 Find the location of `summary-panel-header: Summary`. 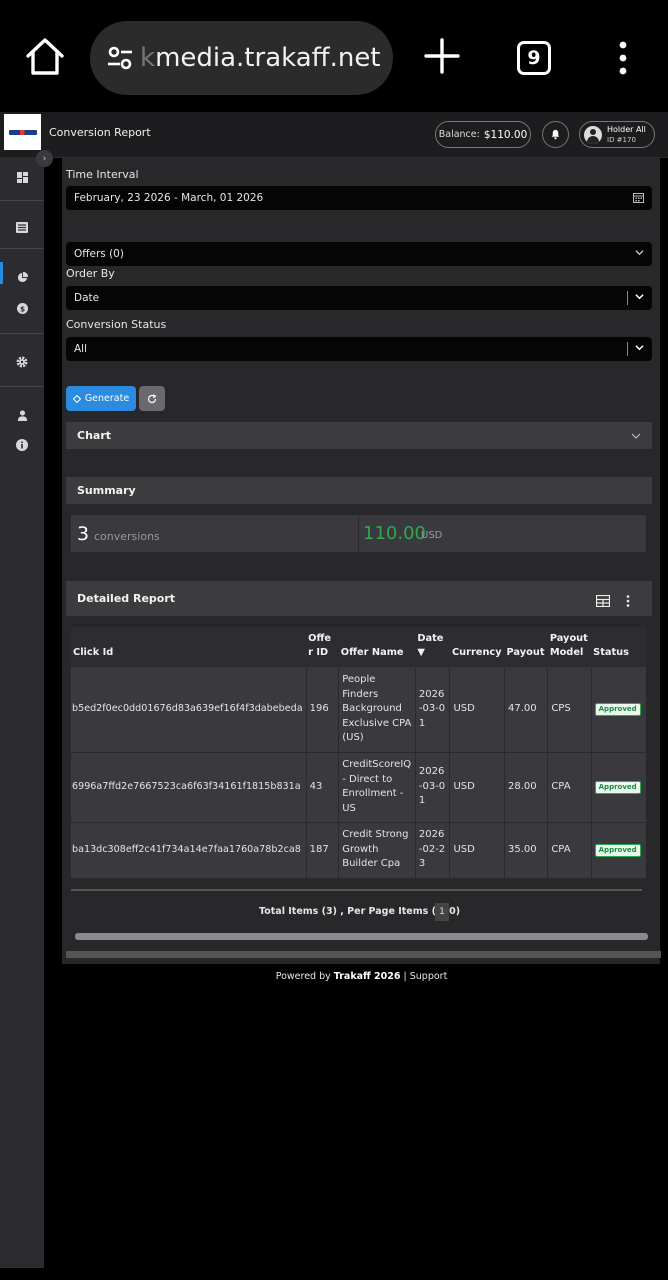

summary-panel-header: Summary is located at coordinates (359, 490).